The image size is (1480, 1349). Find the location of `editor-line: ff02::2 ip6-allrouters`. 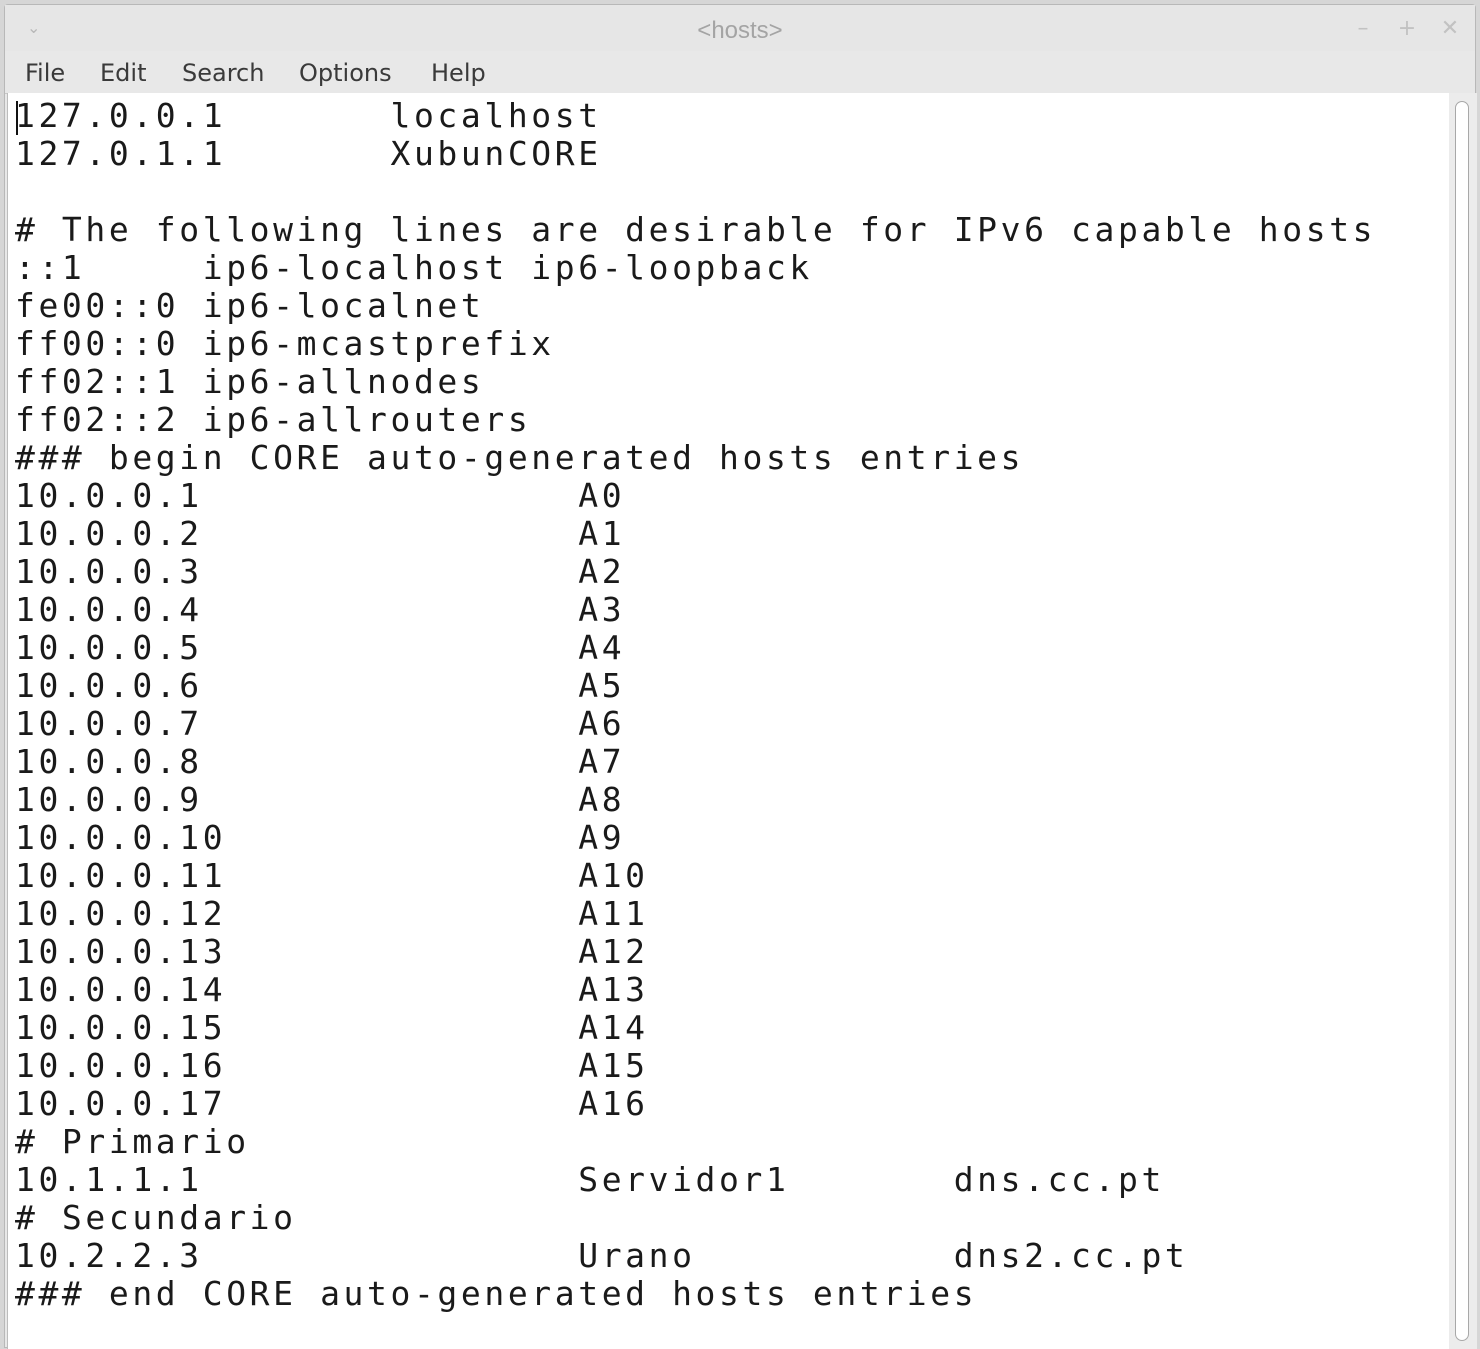

editor-line: ff02::2 ip6-allrouters is located at coordinates (273, 420).